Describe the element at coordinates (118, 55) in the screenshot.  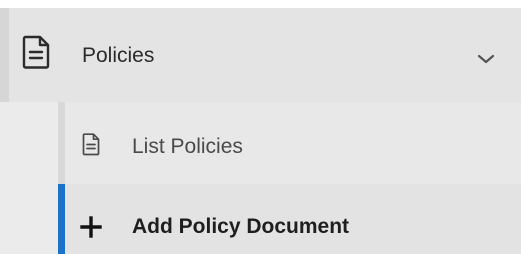
I see `nav-group-label: Policies` at that location.